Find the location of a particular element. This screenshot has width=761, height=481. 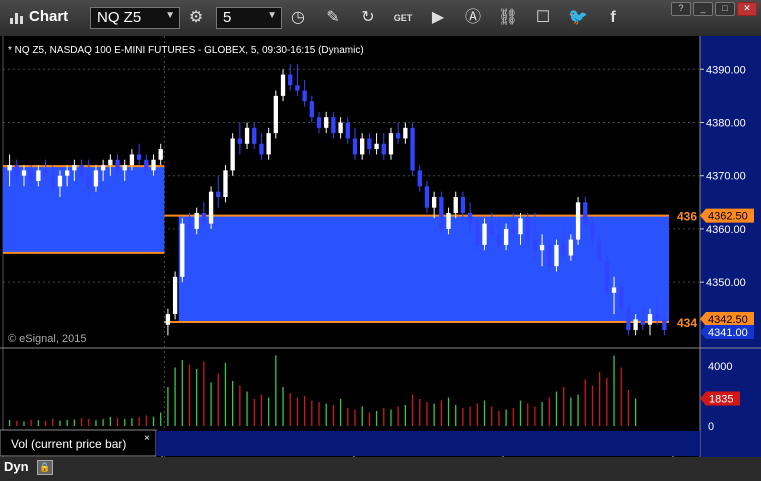

price-tick-label: 4350.00 is located at coordinates (726, 283).